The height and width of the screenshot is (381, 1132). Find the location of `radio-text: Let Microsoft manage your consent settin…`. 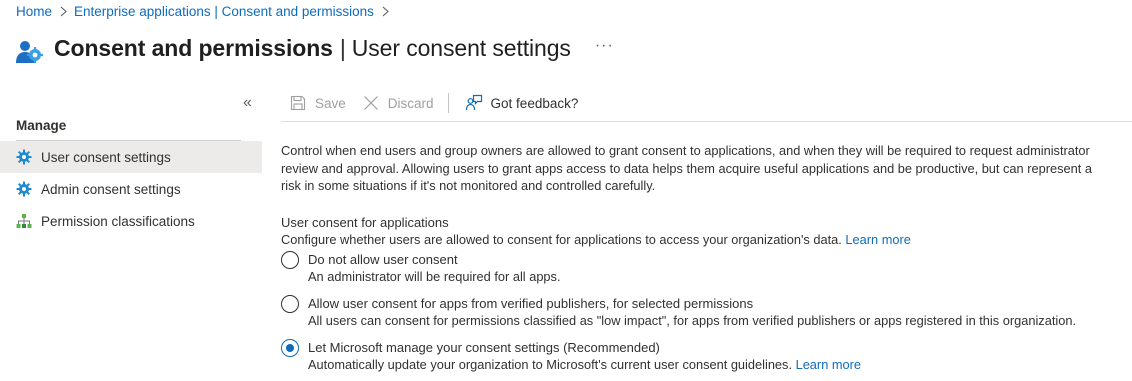

radio-text: Let Microsoft manage your consent settin… is located at coordinates (584, 356).